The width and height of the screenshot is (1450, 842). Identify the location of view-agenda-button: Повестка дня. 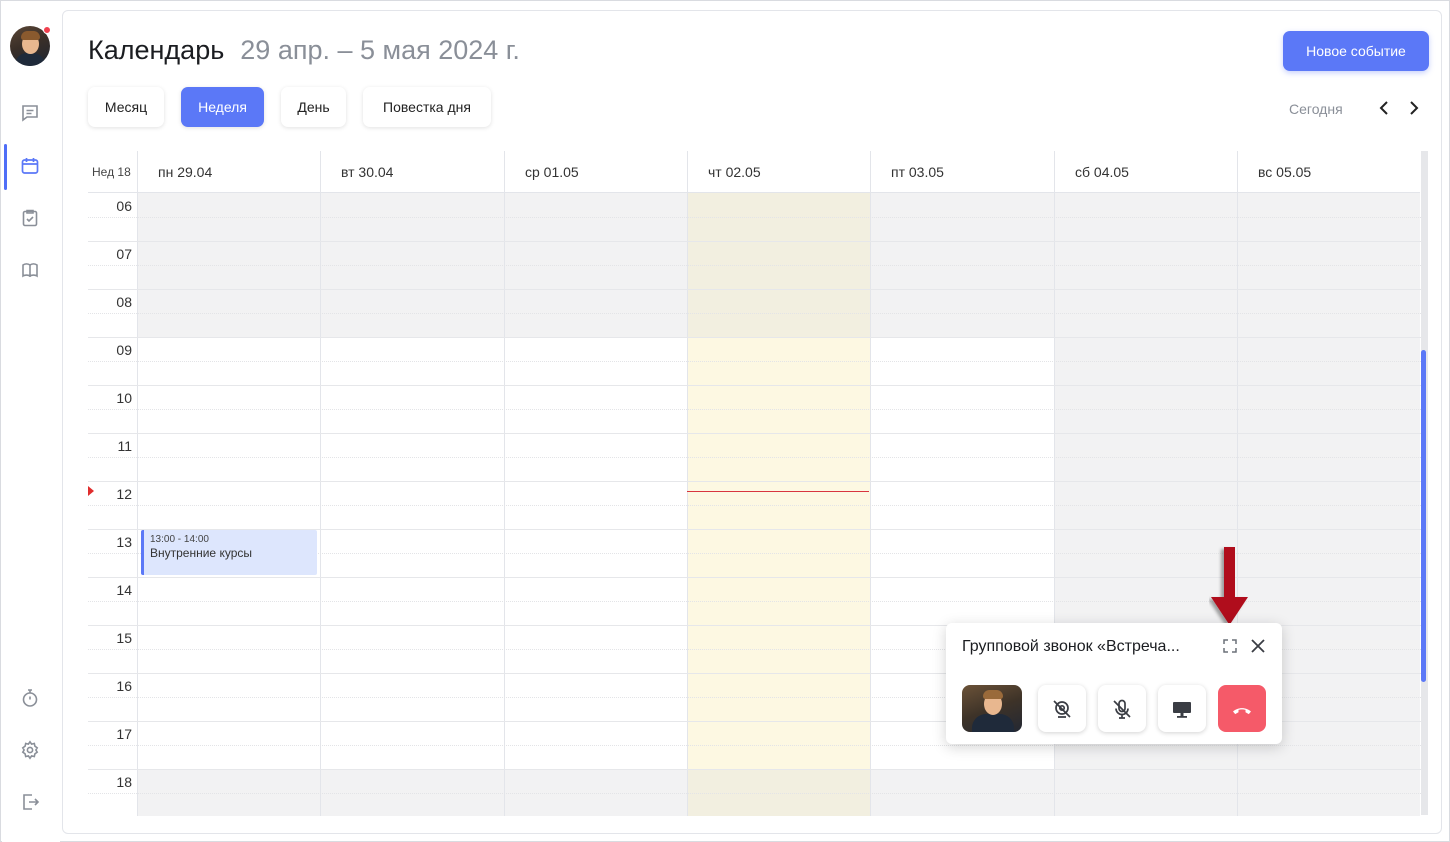
(427, 107).